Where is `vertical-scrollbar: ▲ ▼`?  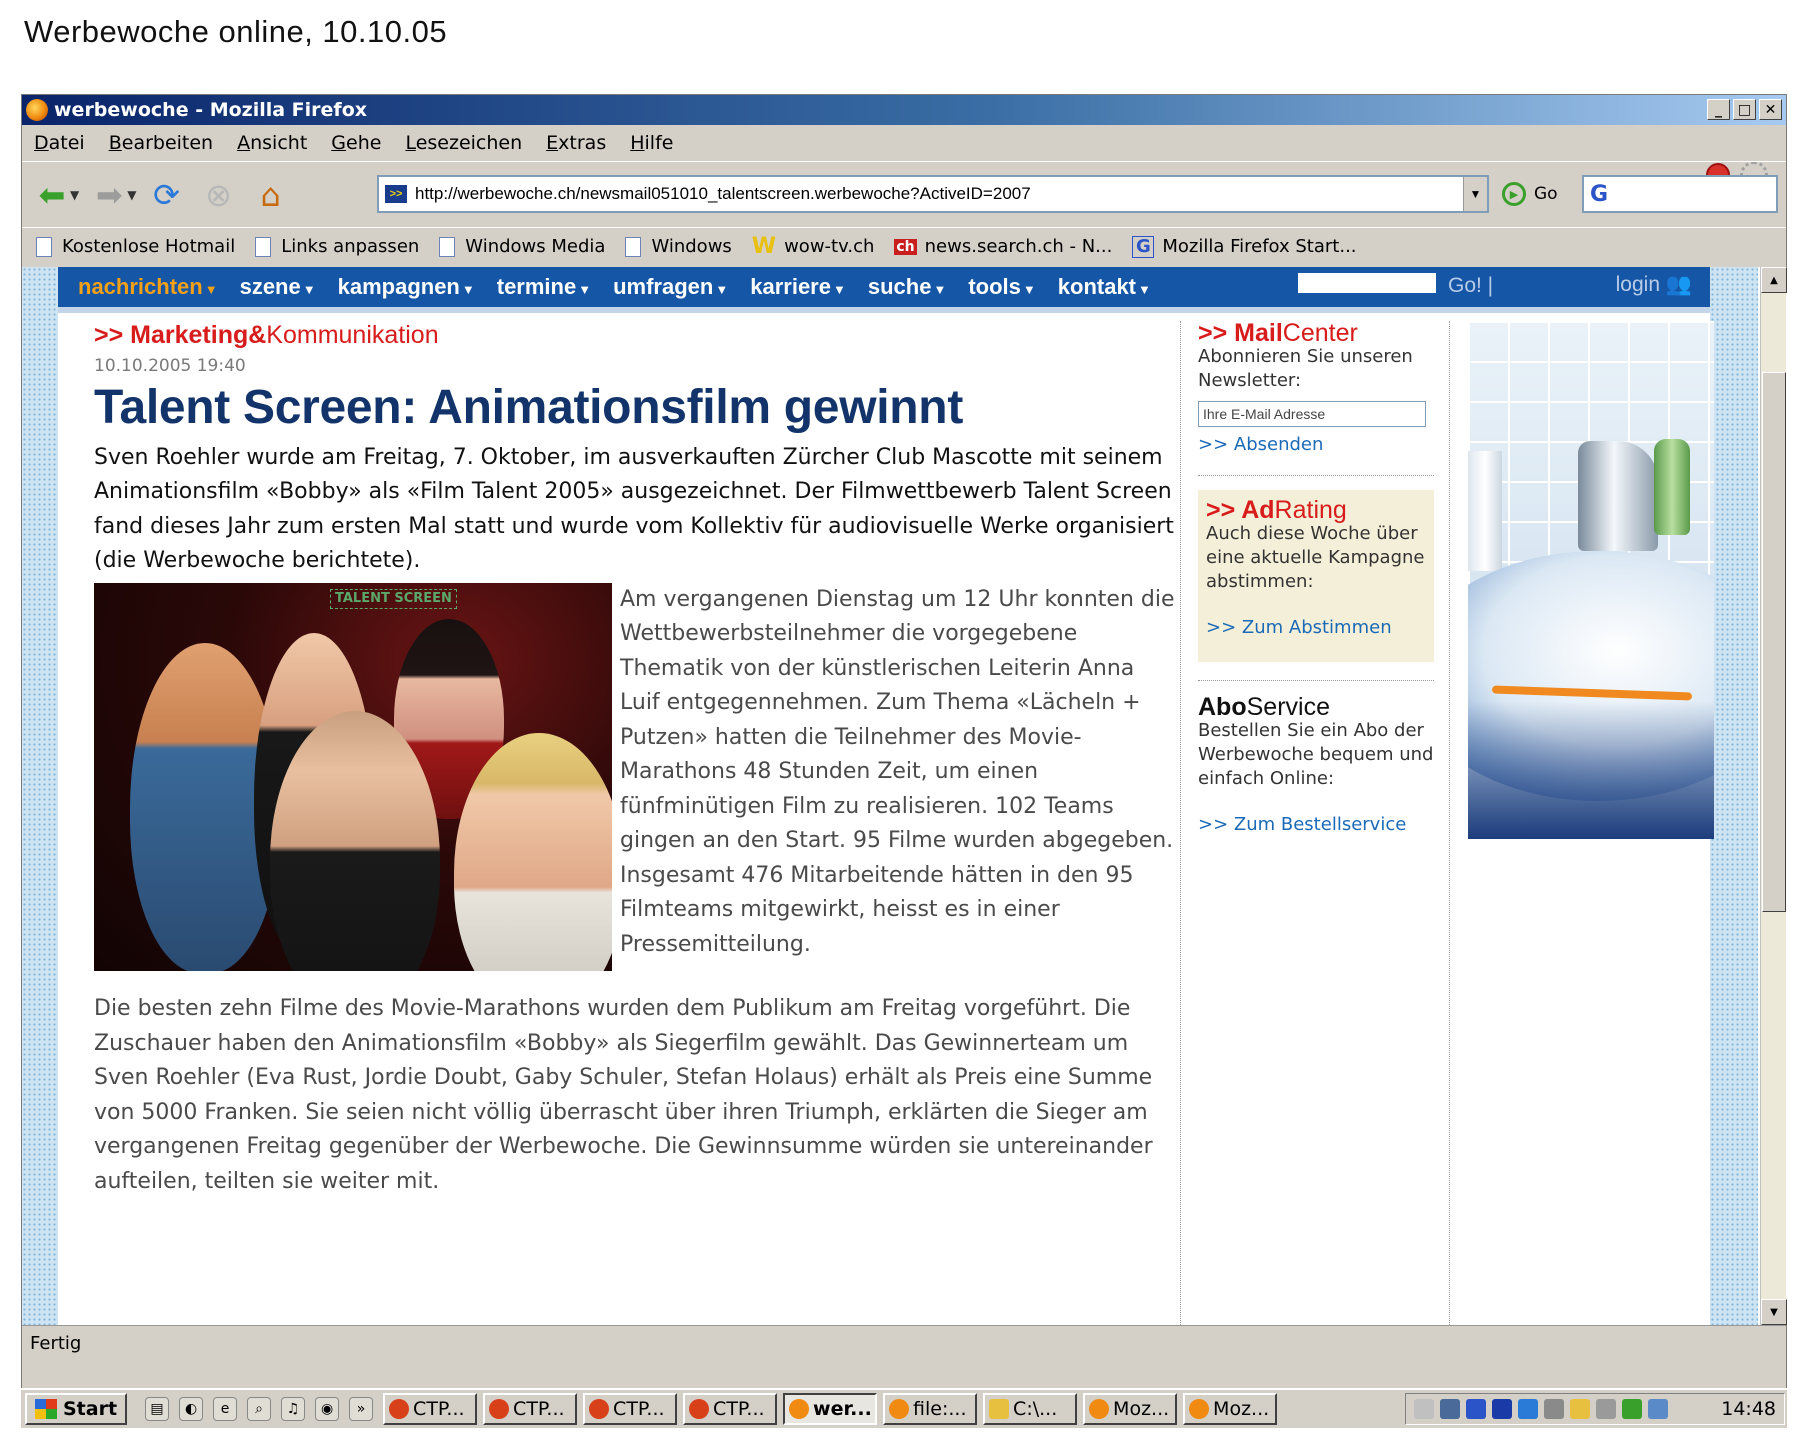
vertical-scrollbar: ▲ ▼ is located at coordinates (1773, 796).